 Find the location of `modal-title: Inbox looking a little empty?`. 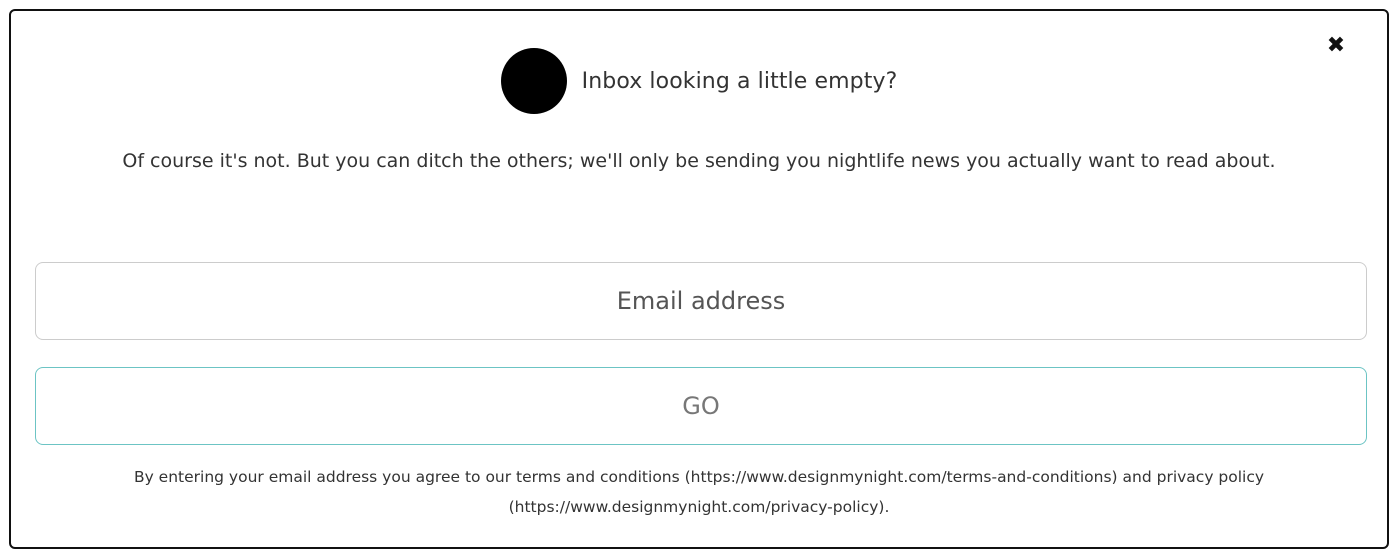

modal-title: Inbox looking a little empty? is located at coordinates (739, 81).